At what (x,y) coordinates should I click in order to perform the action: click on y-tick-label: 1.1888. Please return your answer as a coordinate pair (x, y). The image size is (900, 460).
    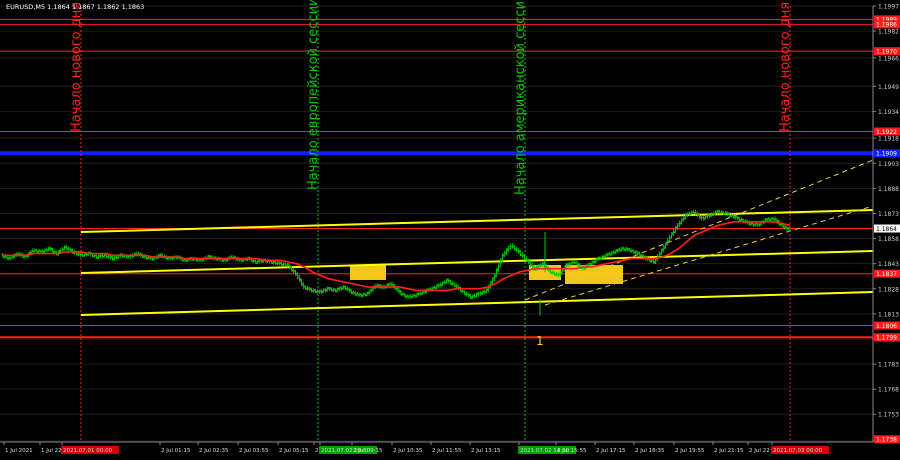
    Looking at the image, I should click on (888, 189).